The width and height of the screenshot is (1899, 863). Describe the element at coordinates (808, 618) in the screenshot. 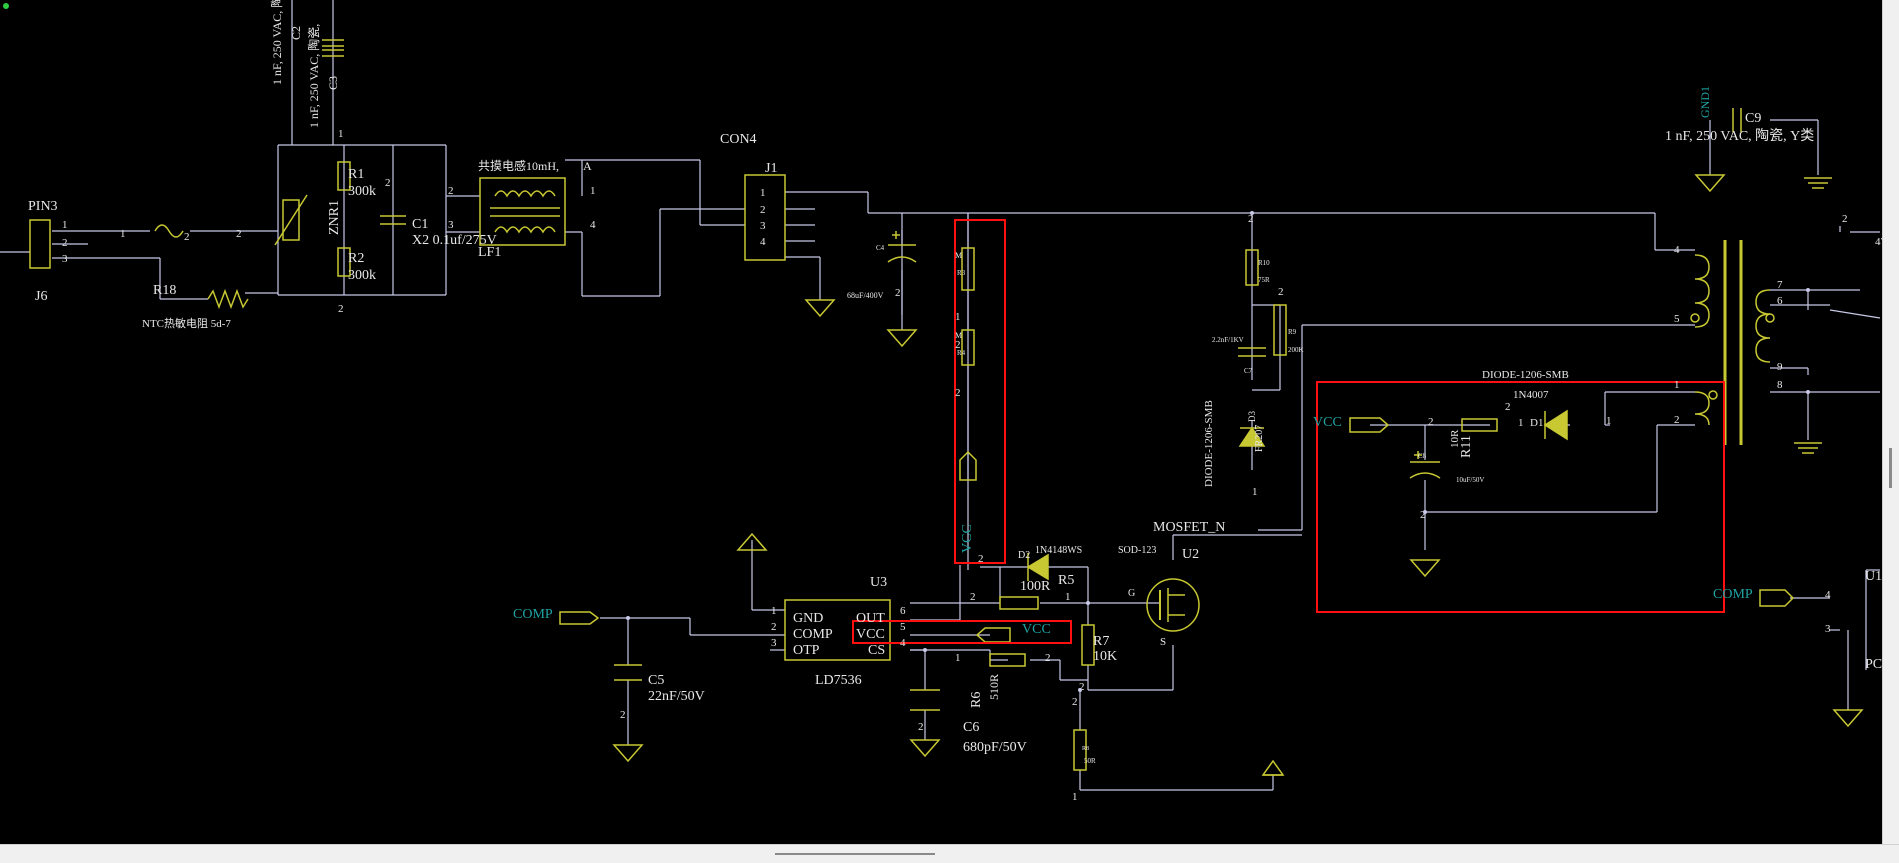

I see `u3-gnd-pin: GND` at that location.